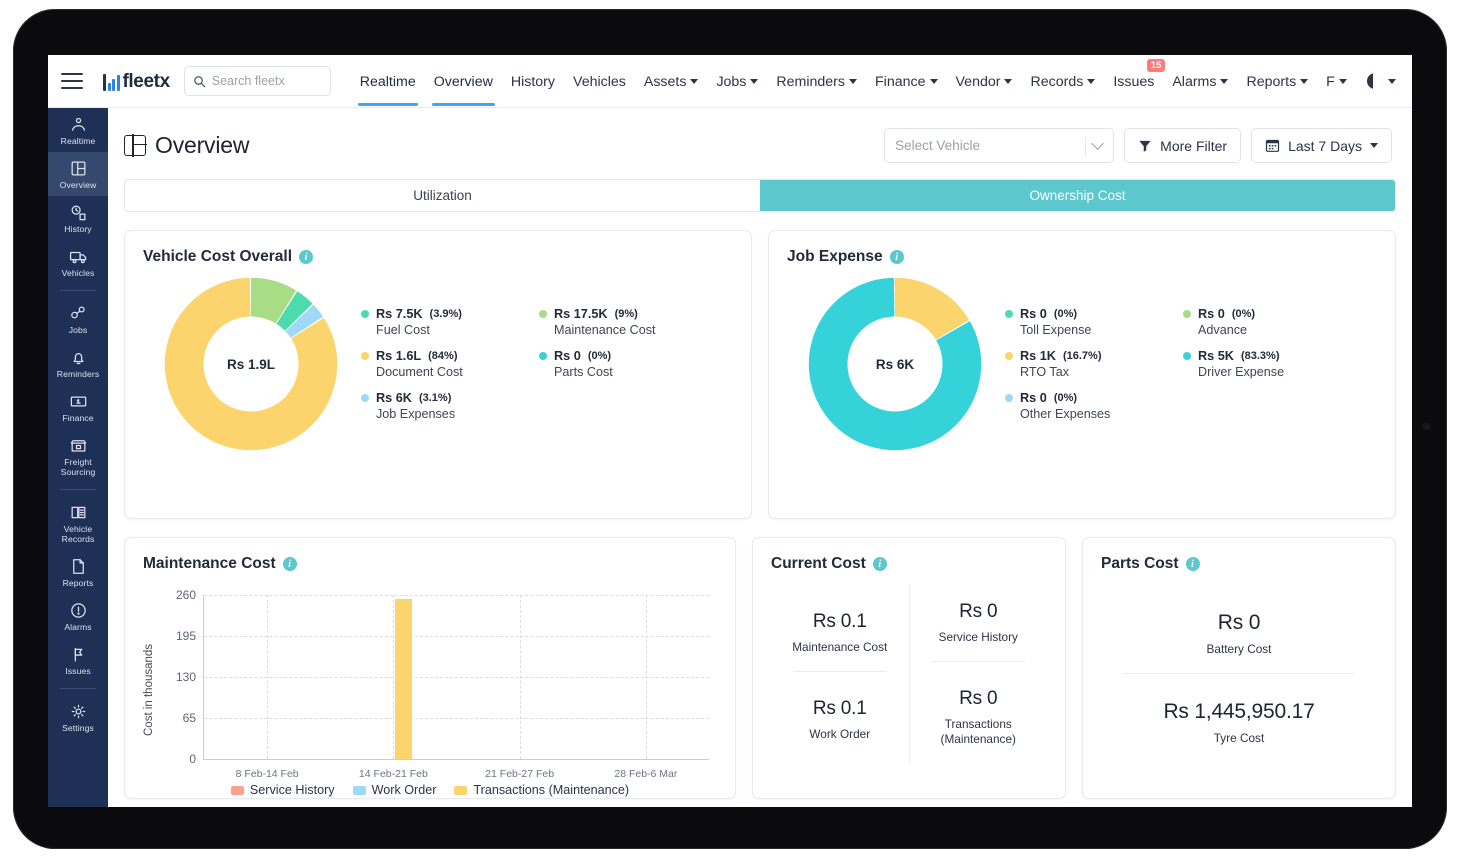 The image size is (1460, 858). Describe the element at coordinates (999, 145) in the screenshot. I see `vehicle-select: Select Vehicle` at that location.